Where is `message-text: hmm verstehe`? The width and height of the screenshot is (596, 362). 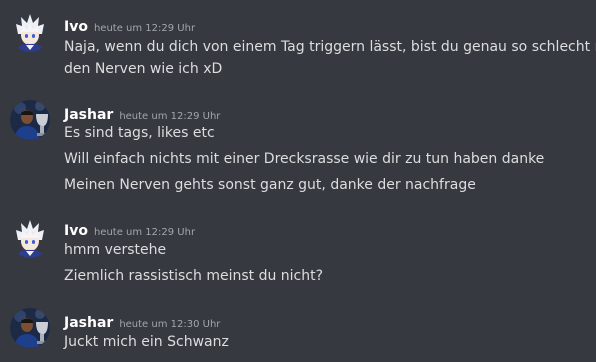
message-text: hmm verstehe is located at coordinates (115, 250).